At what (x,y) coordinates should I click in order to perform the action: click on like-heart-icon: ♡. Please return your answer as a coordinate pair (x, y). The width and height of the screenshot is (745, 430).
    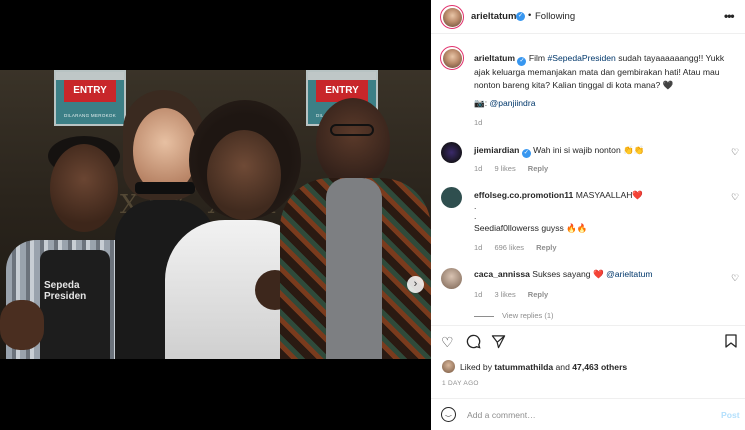
    Looking at the image, I should click on (447, 342).